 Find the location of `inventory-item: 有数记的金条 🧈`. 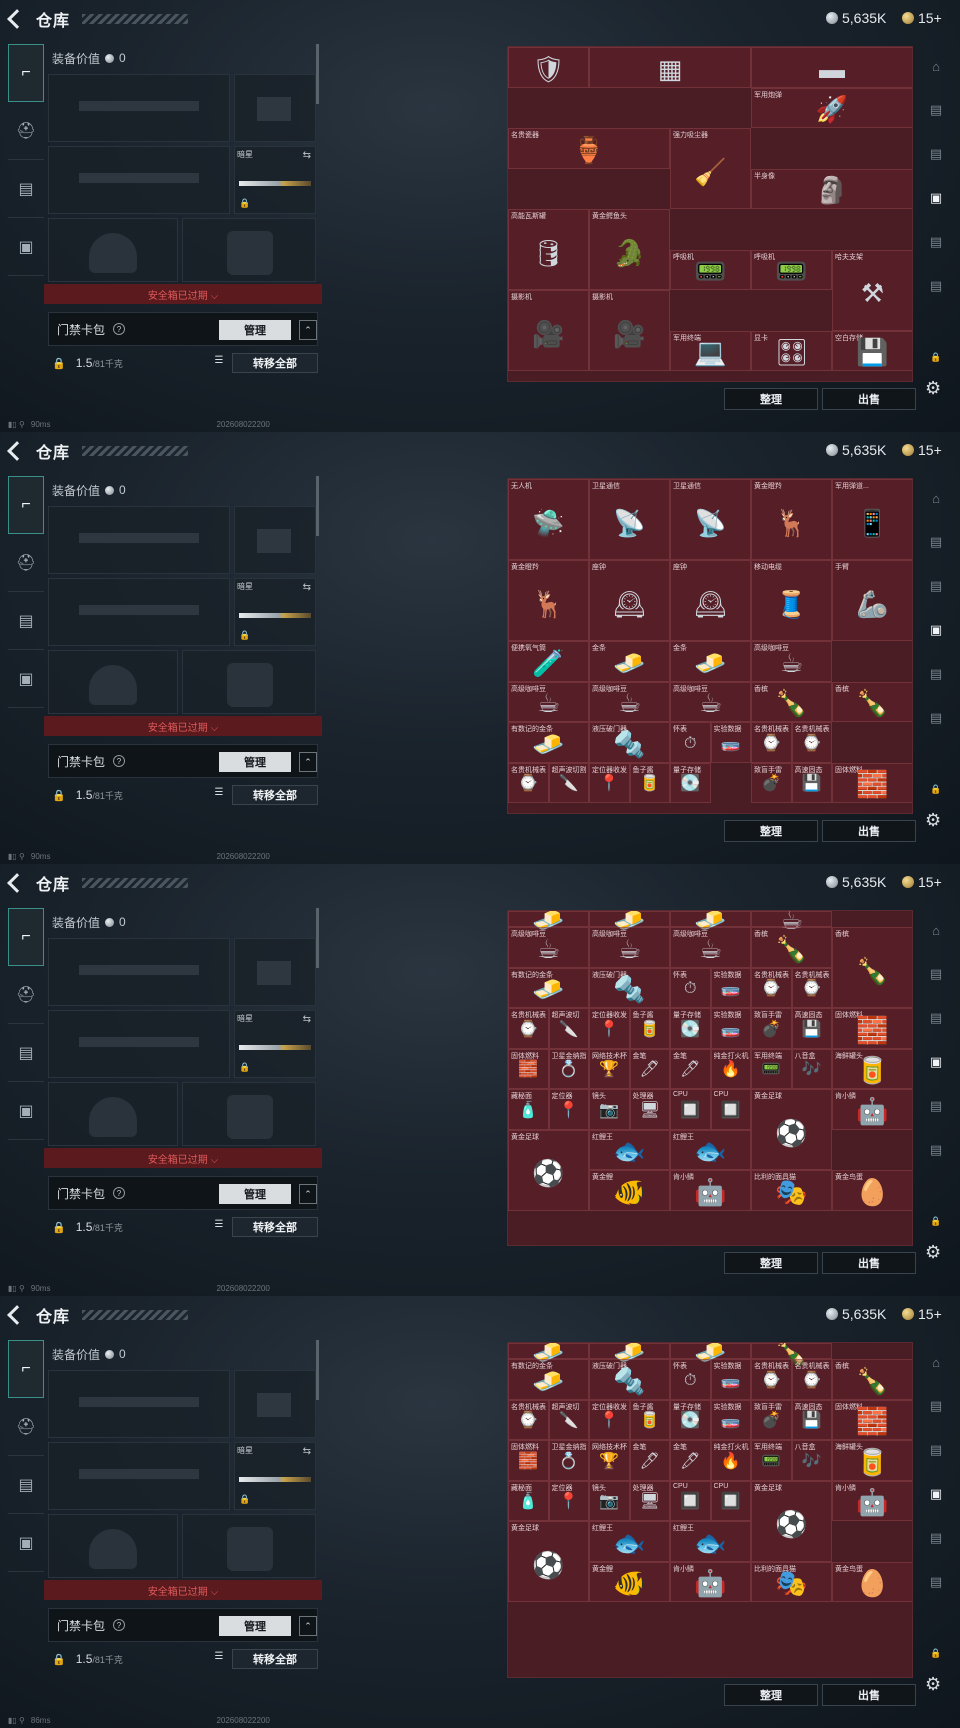

inventory-item: 有数记的金条 🧈 is located at coordinates (548, 1379).